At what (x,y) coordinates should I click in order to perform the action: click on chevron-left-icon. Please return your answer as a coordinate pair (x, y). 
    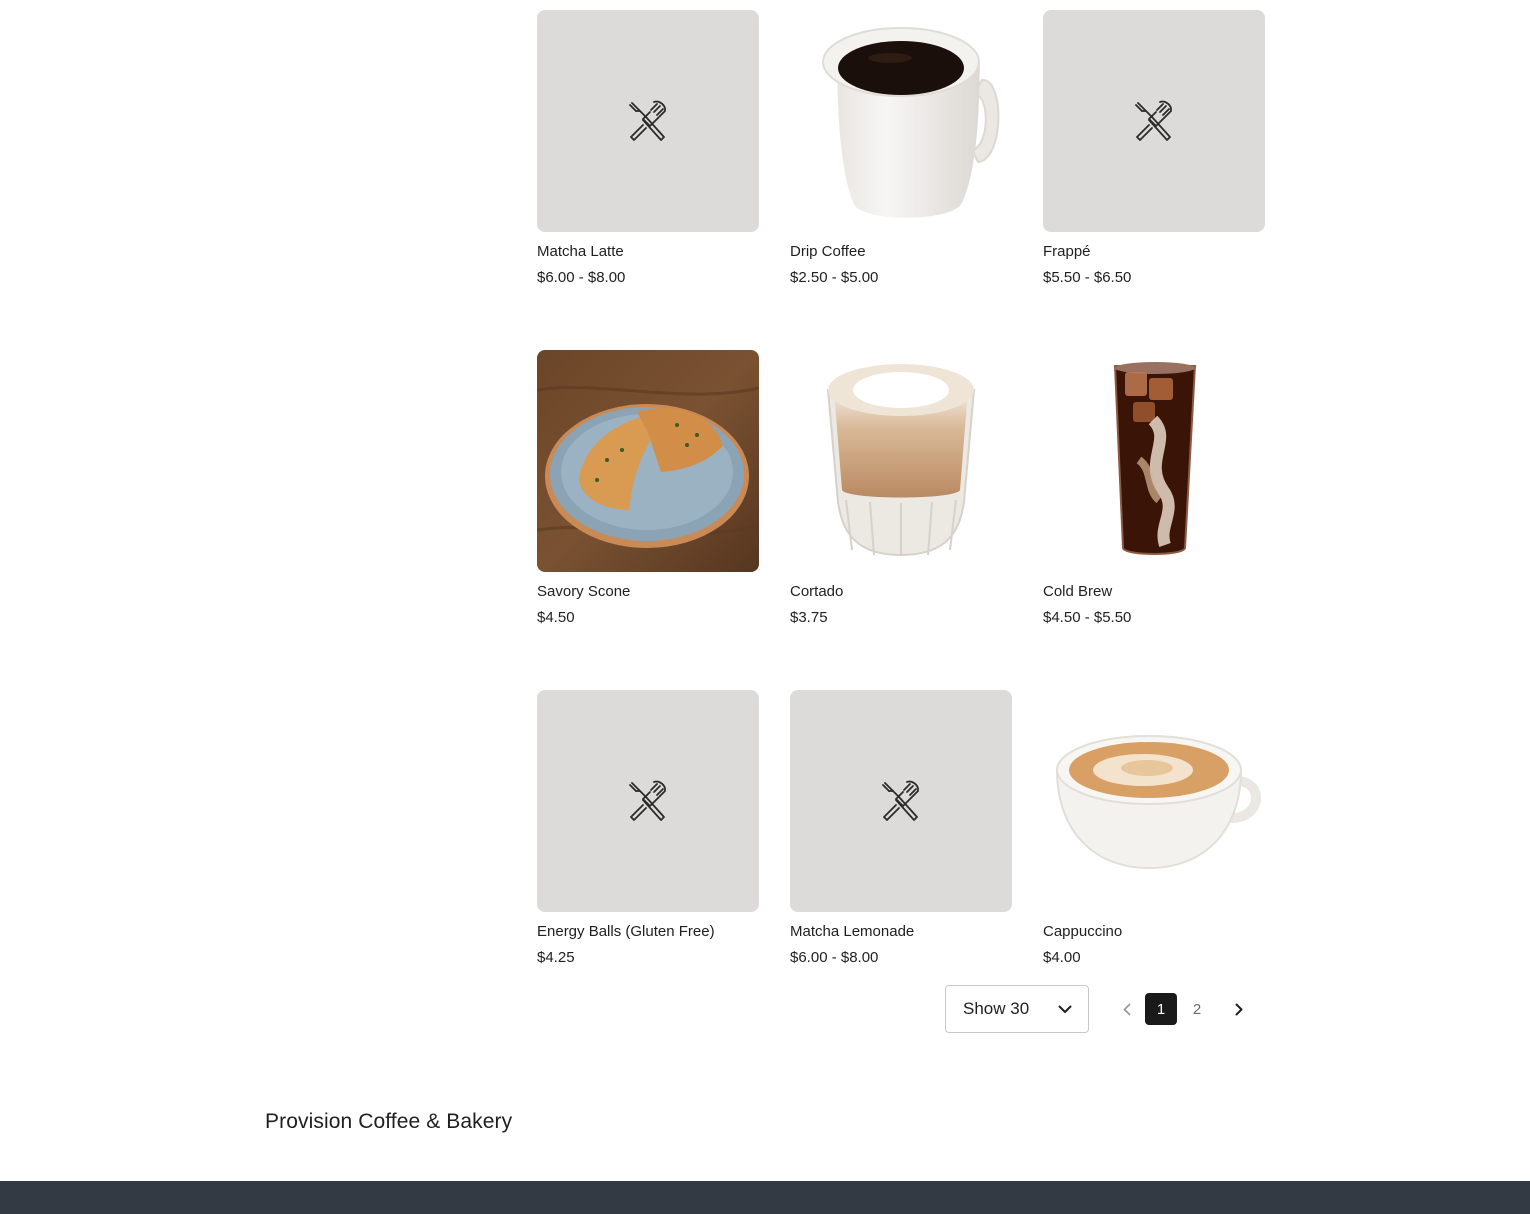
    Looking at the image, I should click on (1127, 1009).